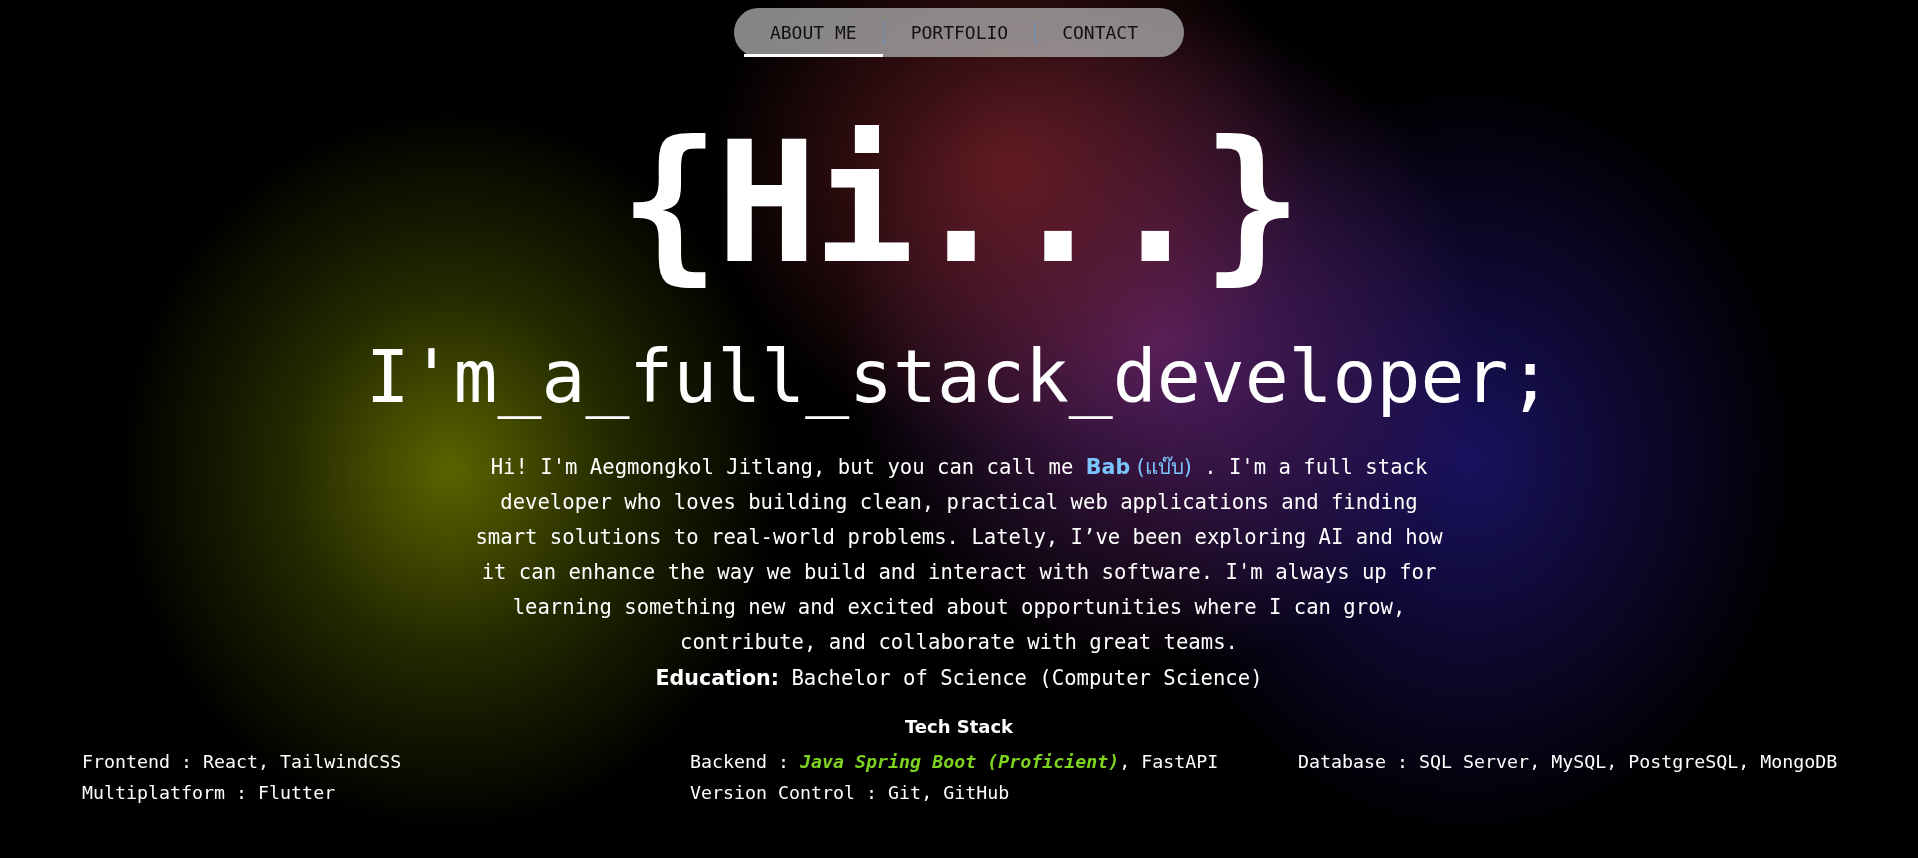 Image resolution: width=1918 pixels, height=858 pixels. Describe the element at coordinates (959, 377) in the screenshot. I see `subtitle-heading: I'm_a_full_stack_developer;` at that location.